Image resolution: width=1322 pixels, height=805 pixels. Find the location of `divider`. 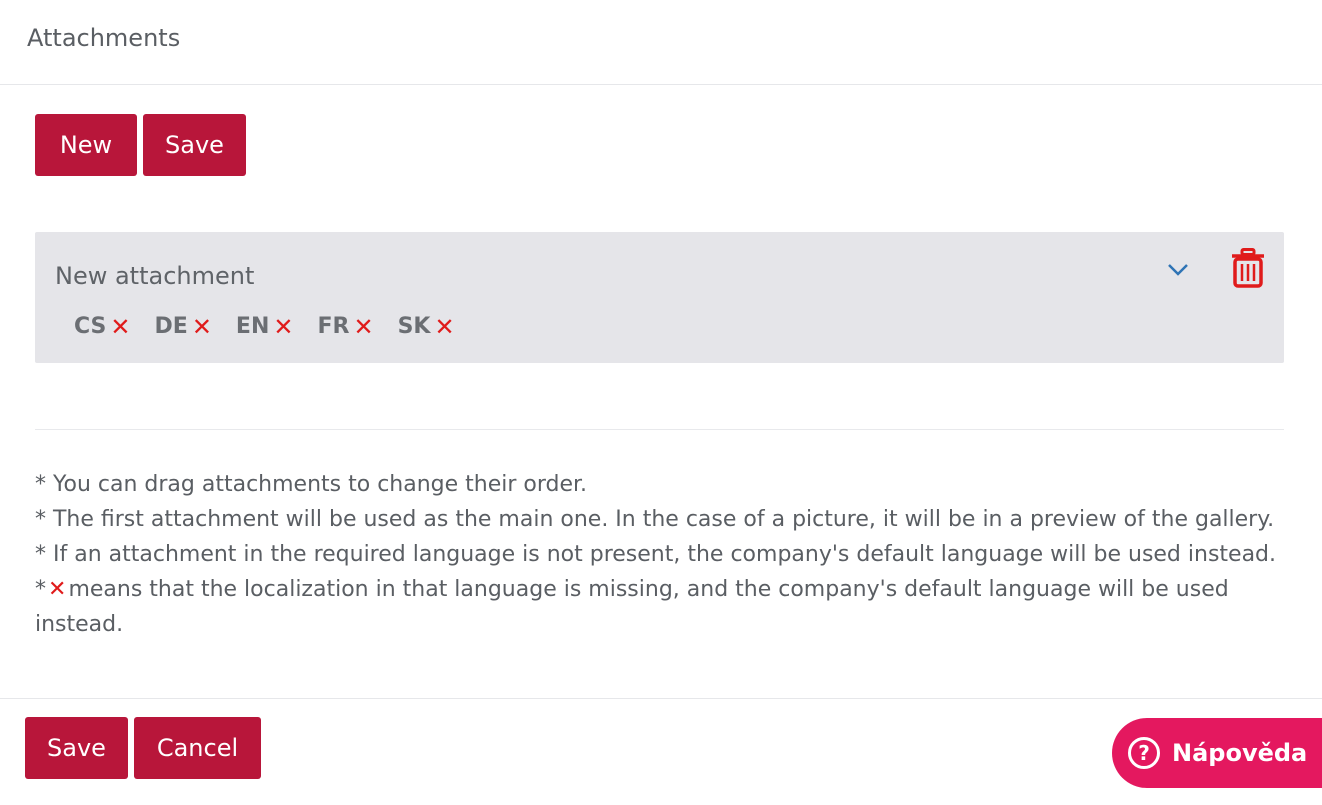

divider is located at coordinates (659, 429).